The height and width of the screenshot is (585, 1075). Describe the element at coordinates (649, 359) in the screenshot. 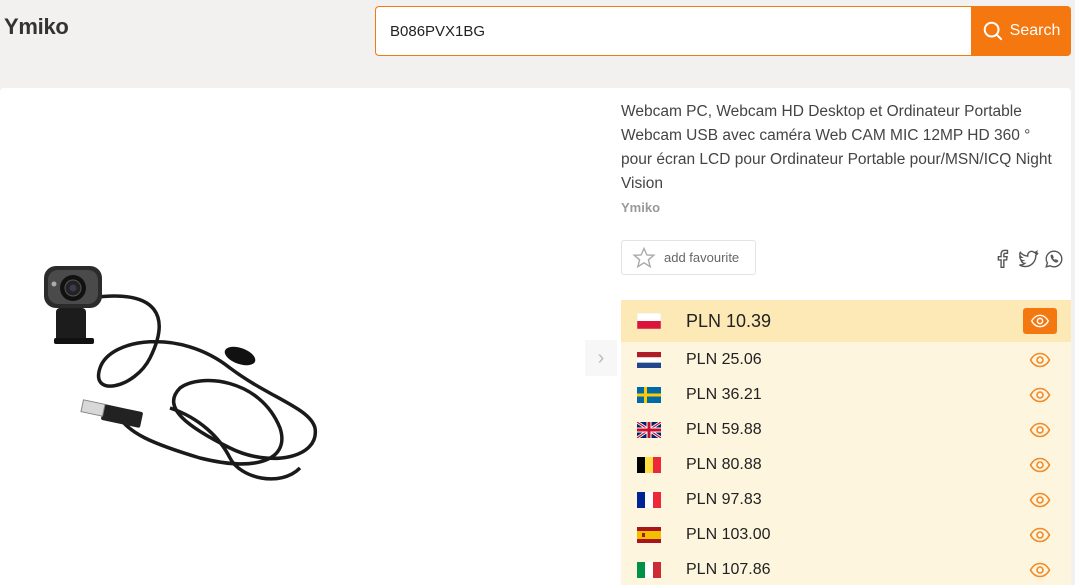

I see `flag-nl-icon` at that location.